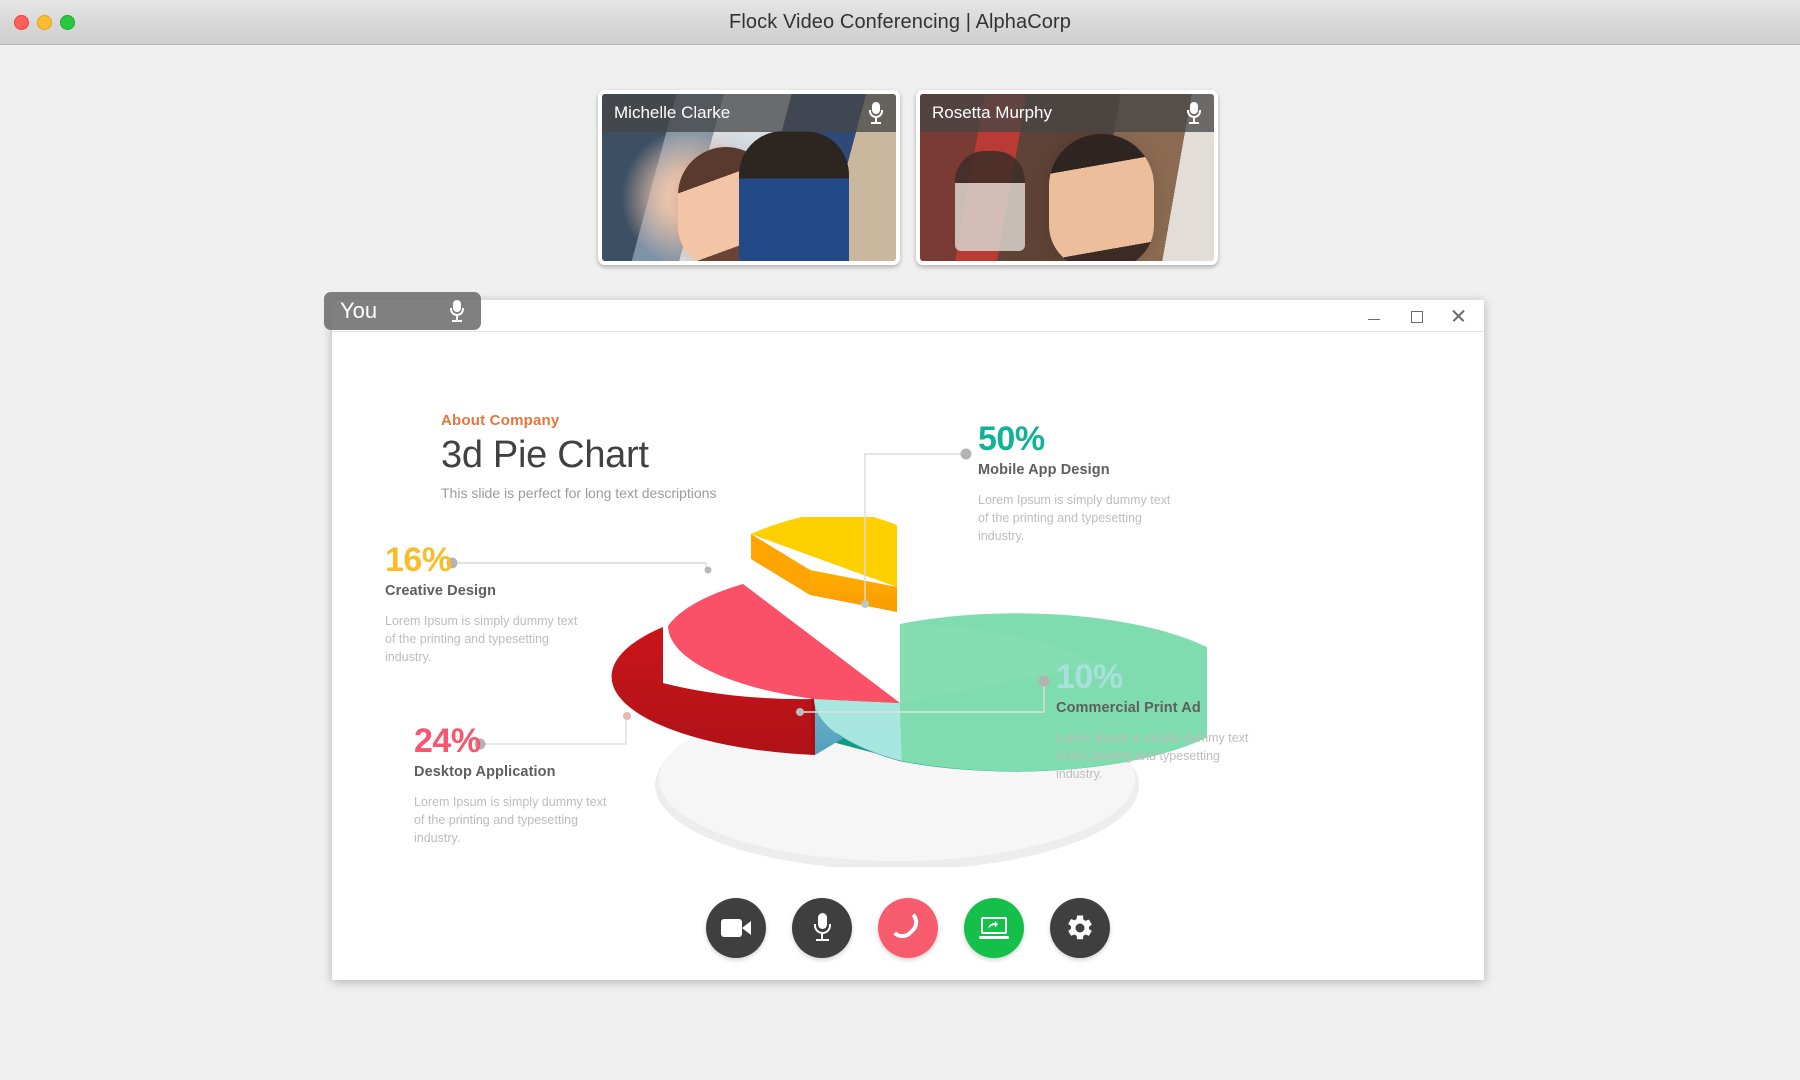 Image resolution: width=1800 pixels, height=1080 pixels. Describe the element at coordinates (500, 420) in the screenshot. I see `slide-eyebrow: About Company` at that location.